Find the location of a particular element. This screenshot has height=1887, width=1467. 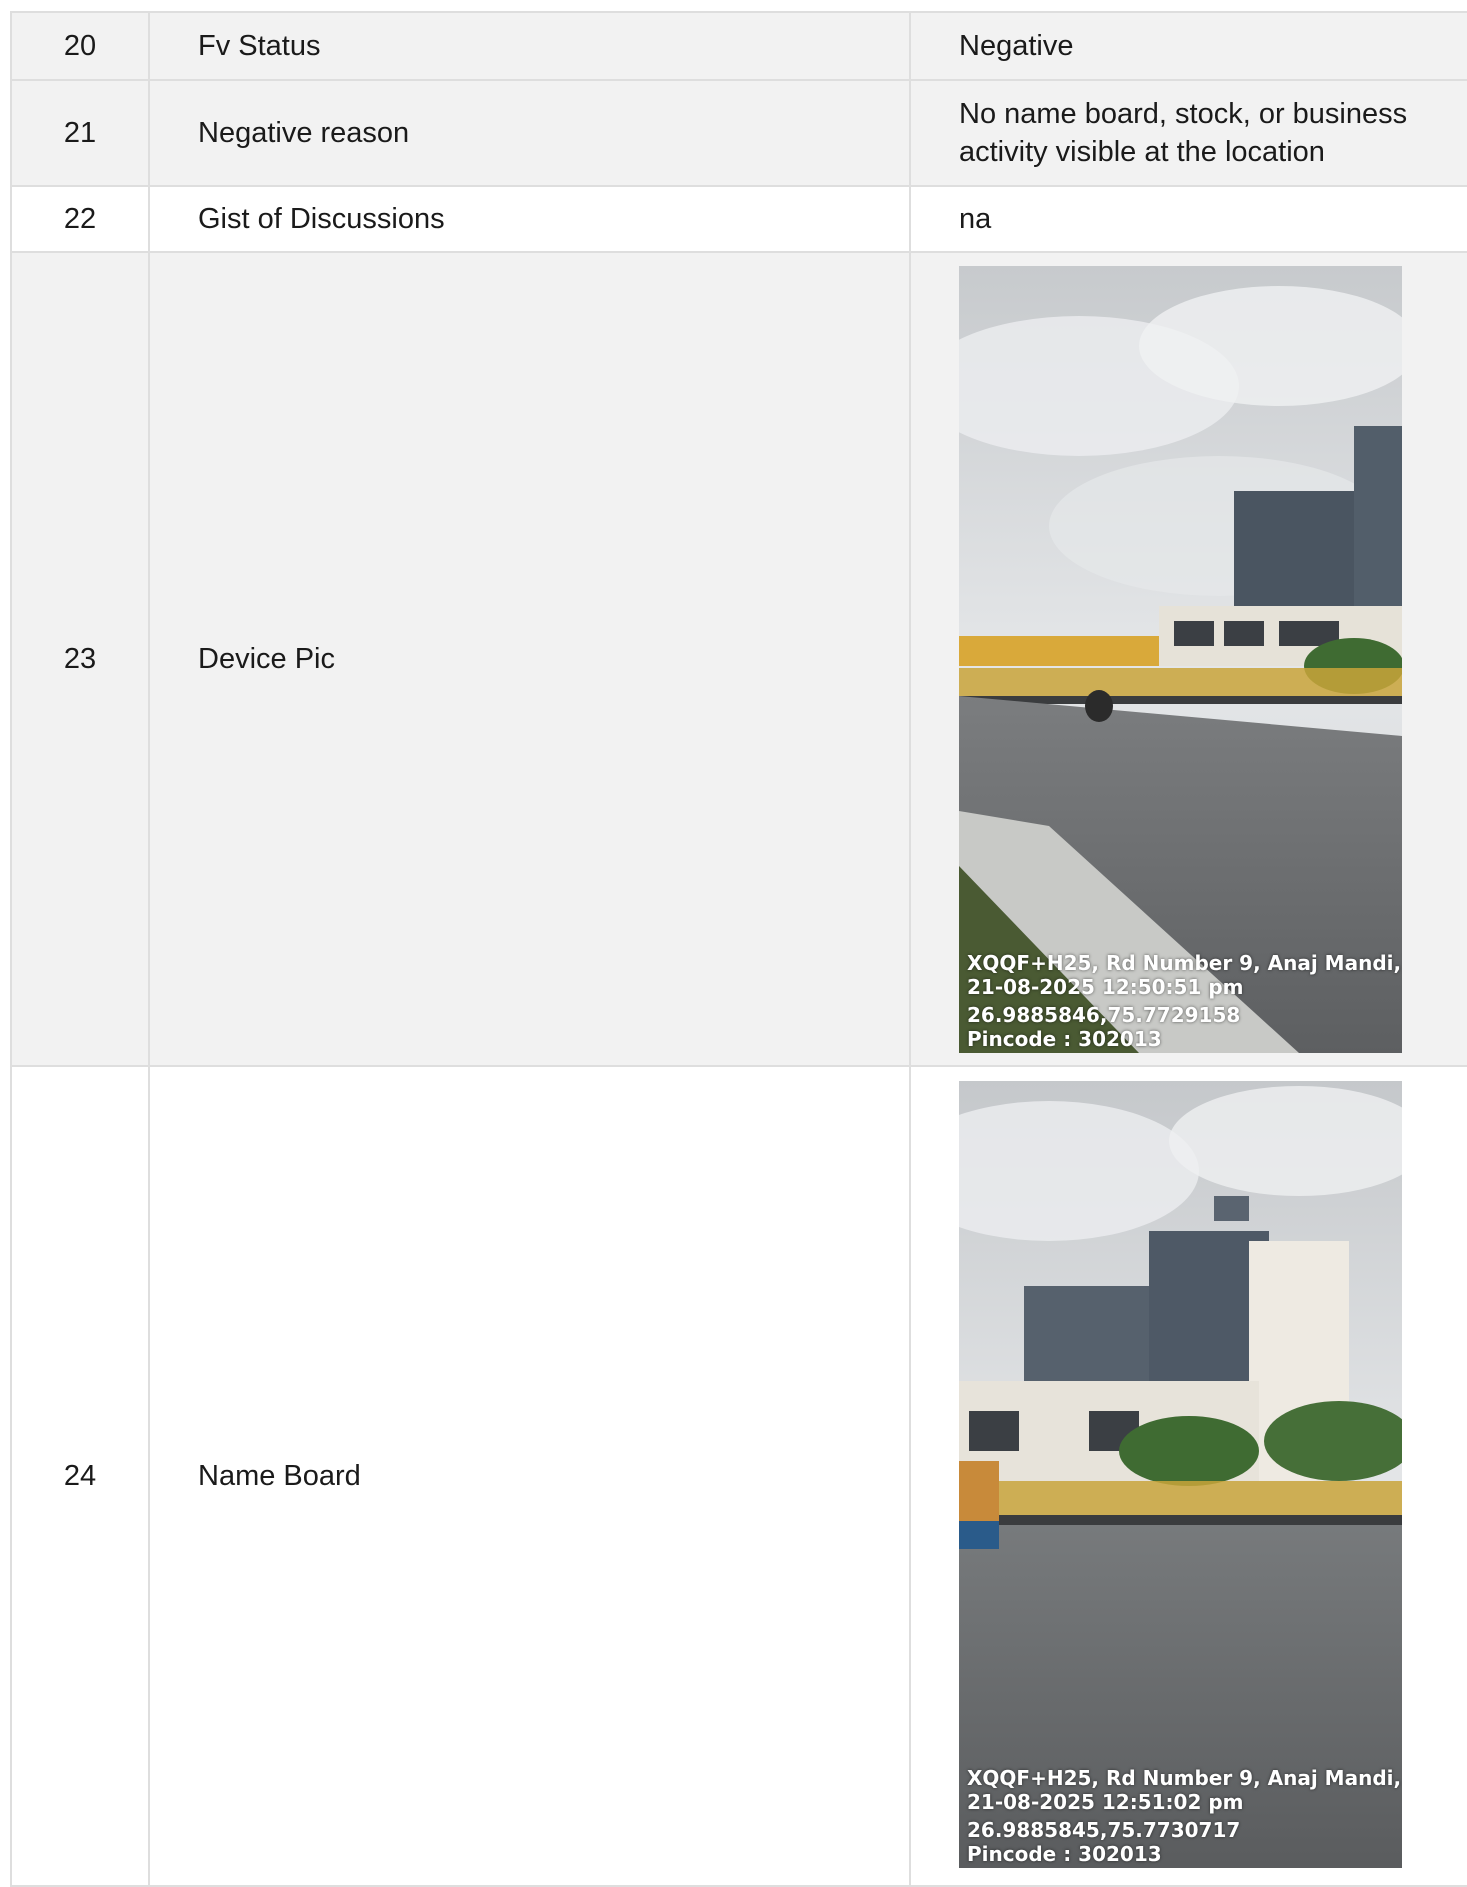

street-scene-image is located at coordinates (1180, 659).